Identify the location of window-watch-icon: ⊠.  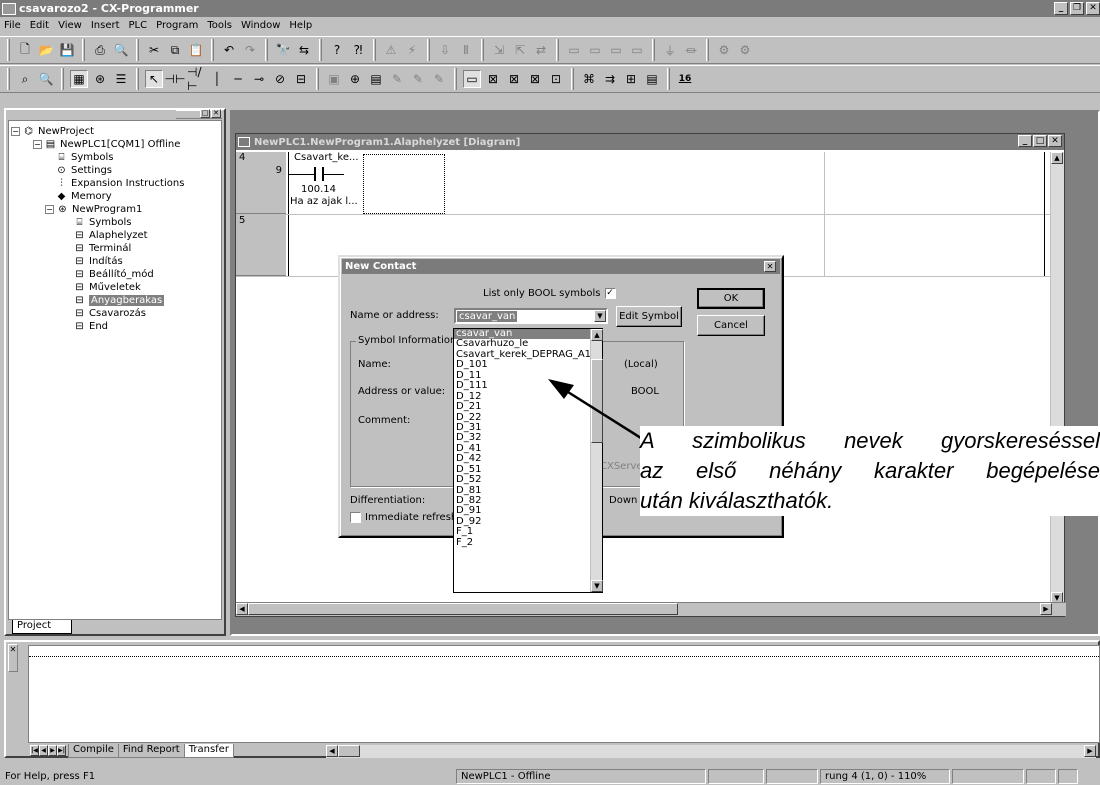
(514, 79).